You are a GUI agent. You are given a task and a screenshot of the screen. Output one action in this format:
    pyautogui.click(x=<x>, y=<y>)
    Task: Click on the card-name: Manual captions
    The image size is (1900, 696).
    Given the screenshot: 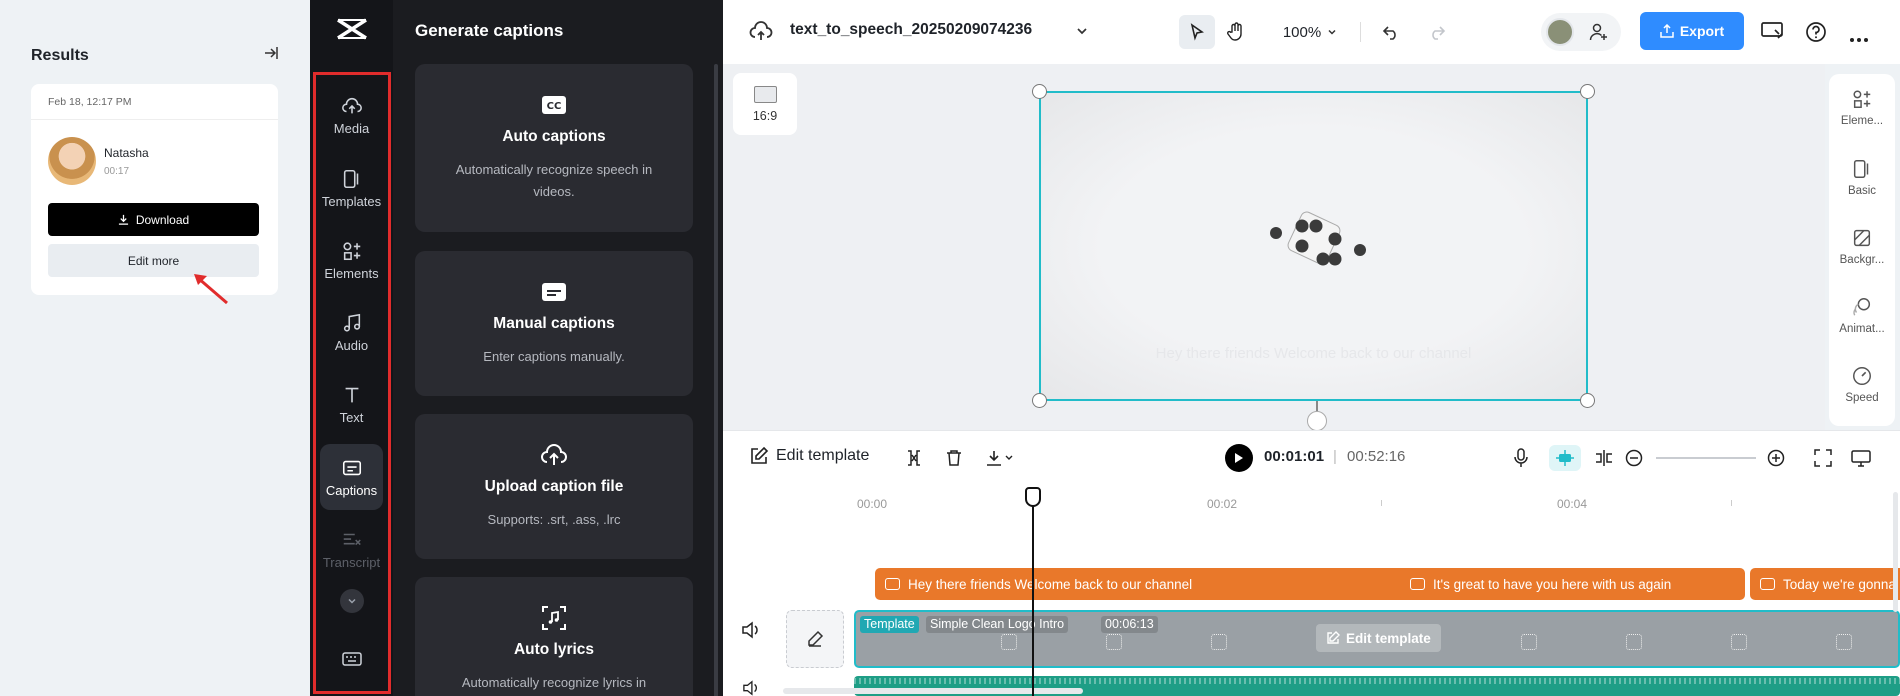 What is the action you would take?
    pyautogui.click(x=554, y=323)
    